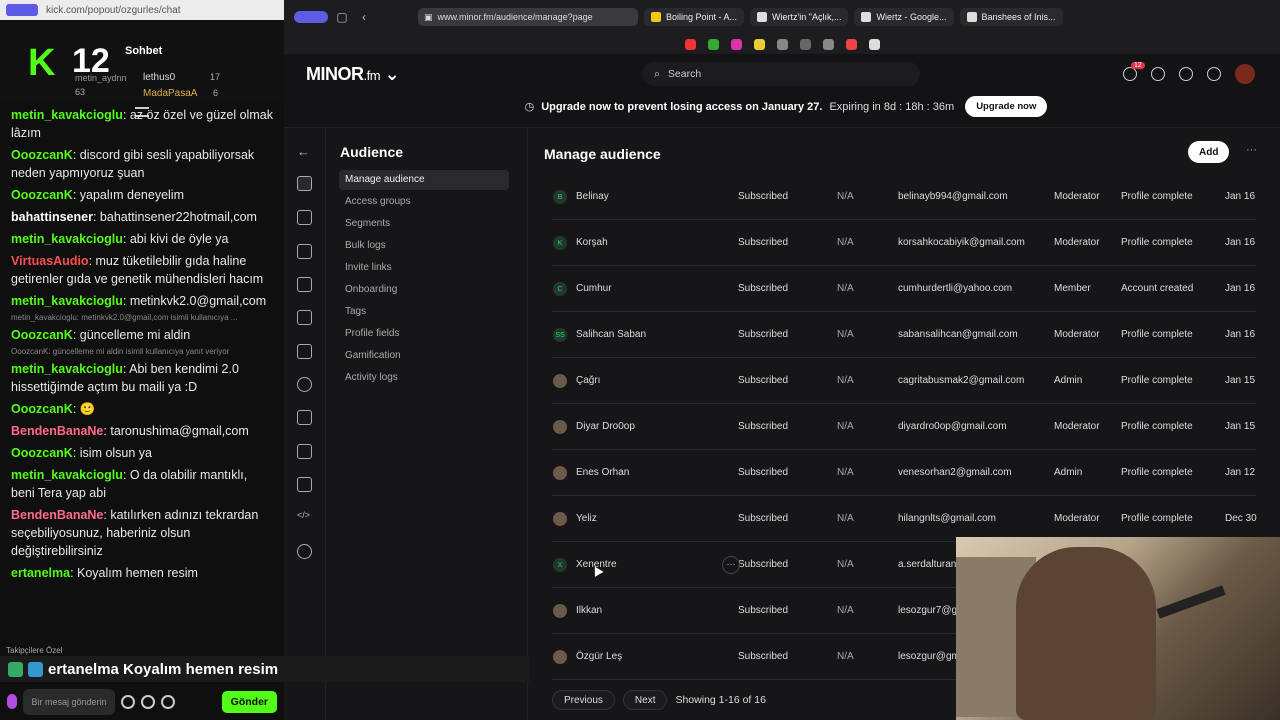 Image resolution: width=1280 pixels, height=720 pixels. I want to click on minor-logo: MINOR.fm ⌄, so click(353, 74).